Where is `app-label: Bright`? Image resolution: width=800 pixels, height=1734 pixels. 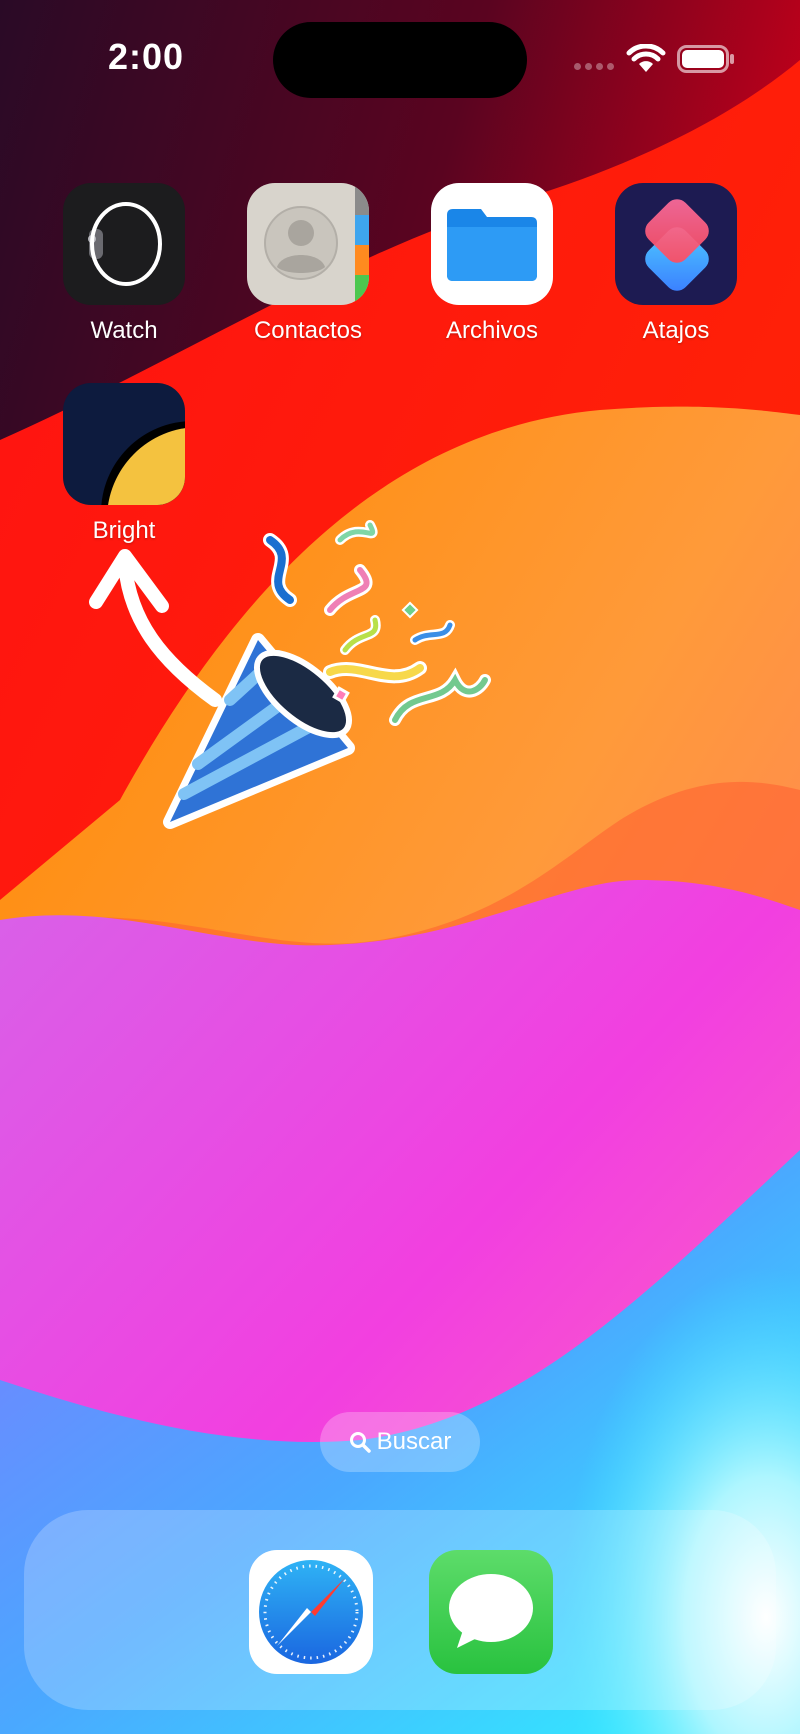 app-label: Bright is located at coordinates (124, 530).